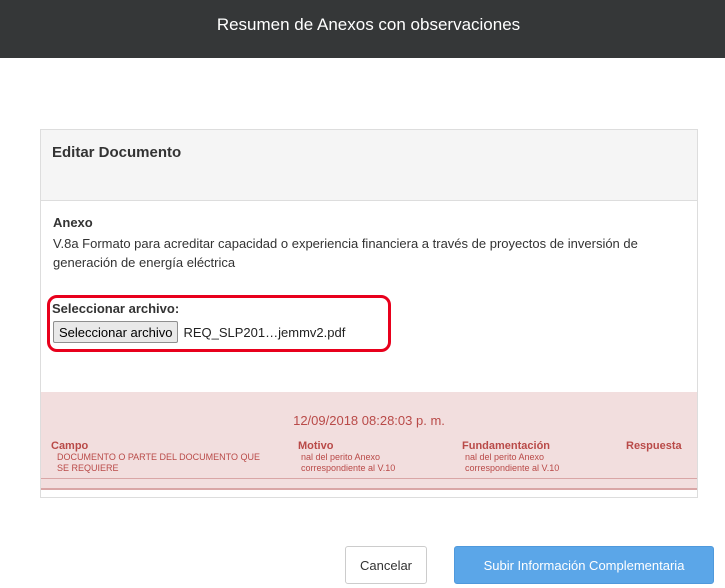  What do you see at coordinates (369, 420) in the screenshot?
I see `observation-date: 12/09/2018 08:28:03 p. m.` at bounding box center [369, 420].